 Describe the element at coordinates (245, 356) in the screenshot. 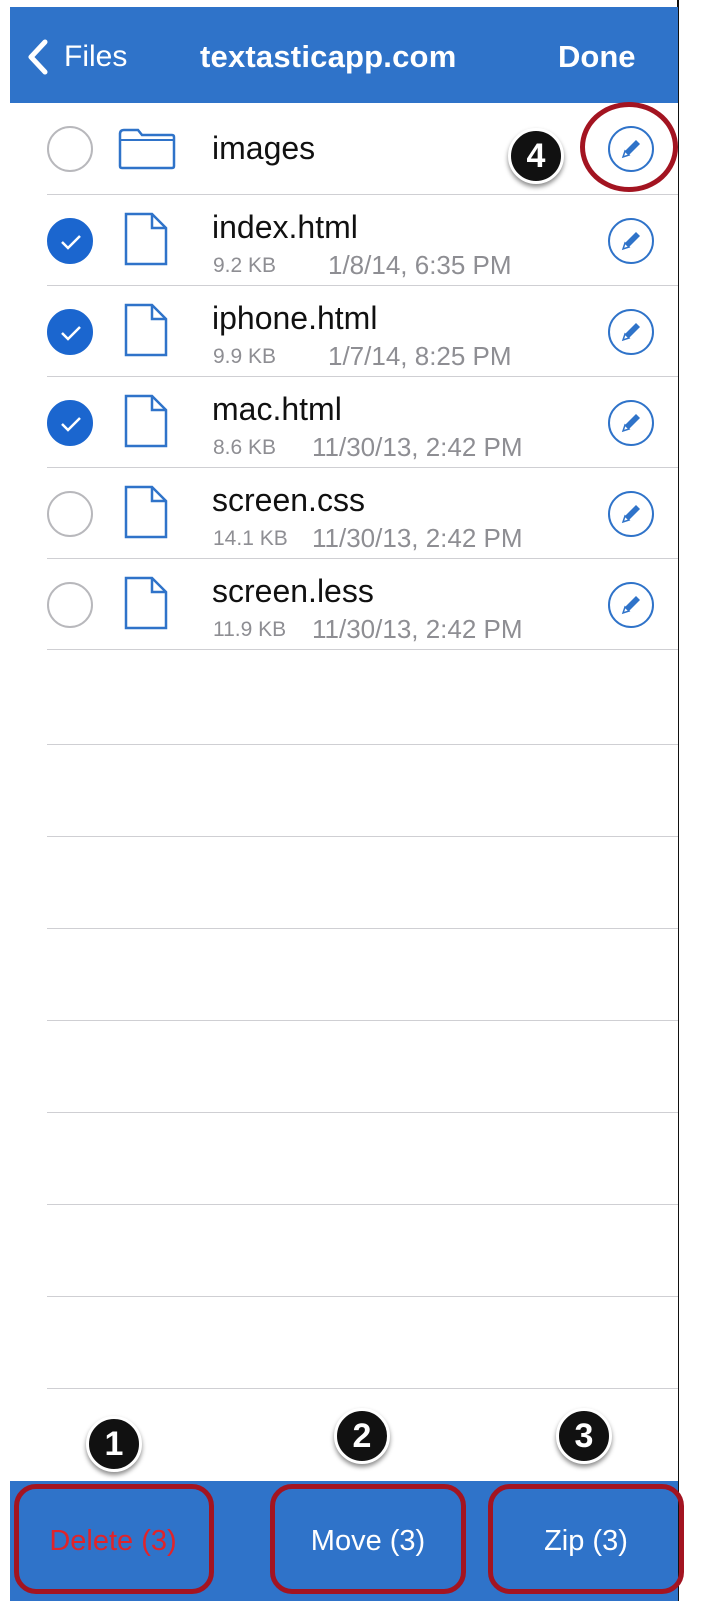

I see `file-size: 9.9 KB` at that location.